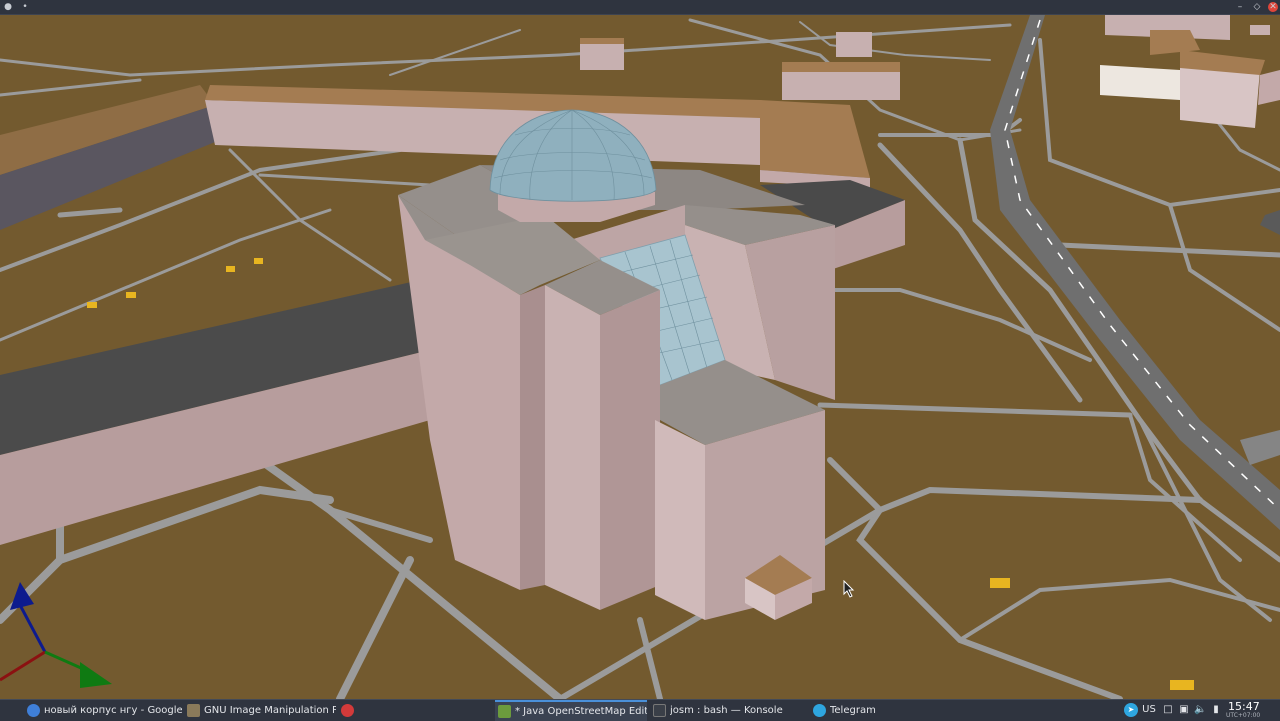 This screenshot has width=1280, height=721. What do you see at coordinates (8, 7) in the screenshot?
I see `josm-icon: ●` at bounding box center [8, 7].